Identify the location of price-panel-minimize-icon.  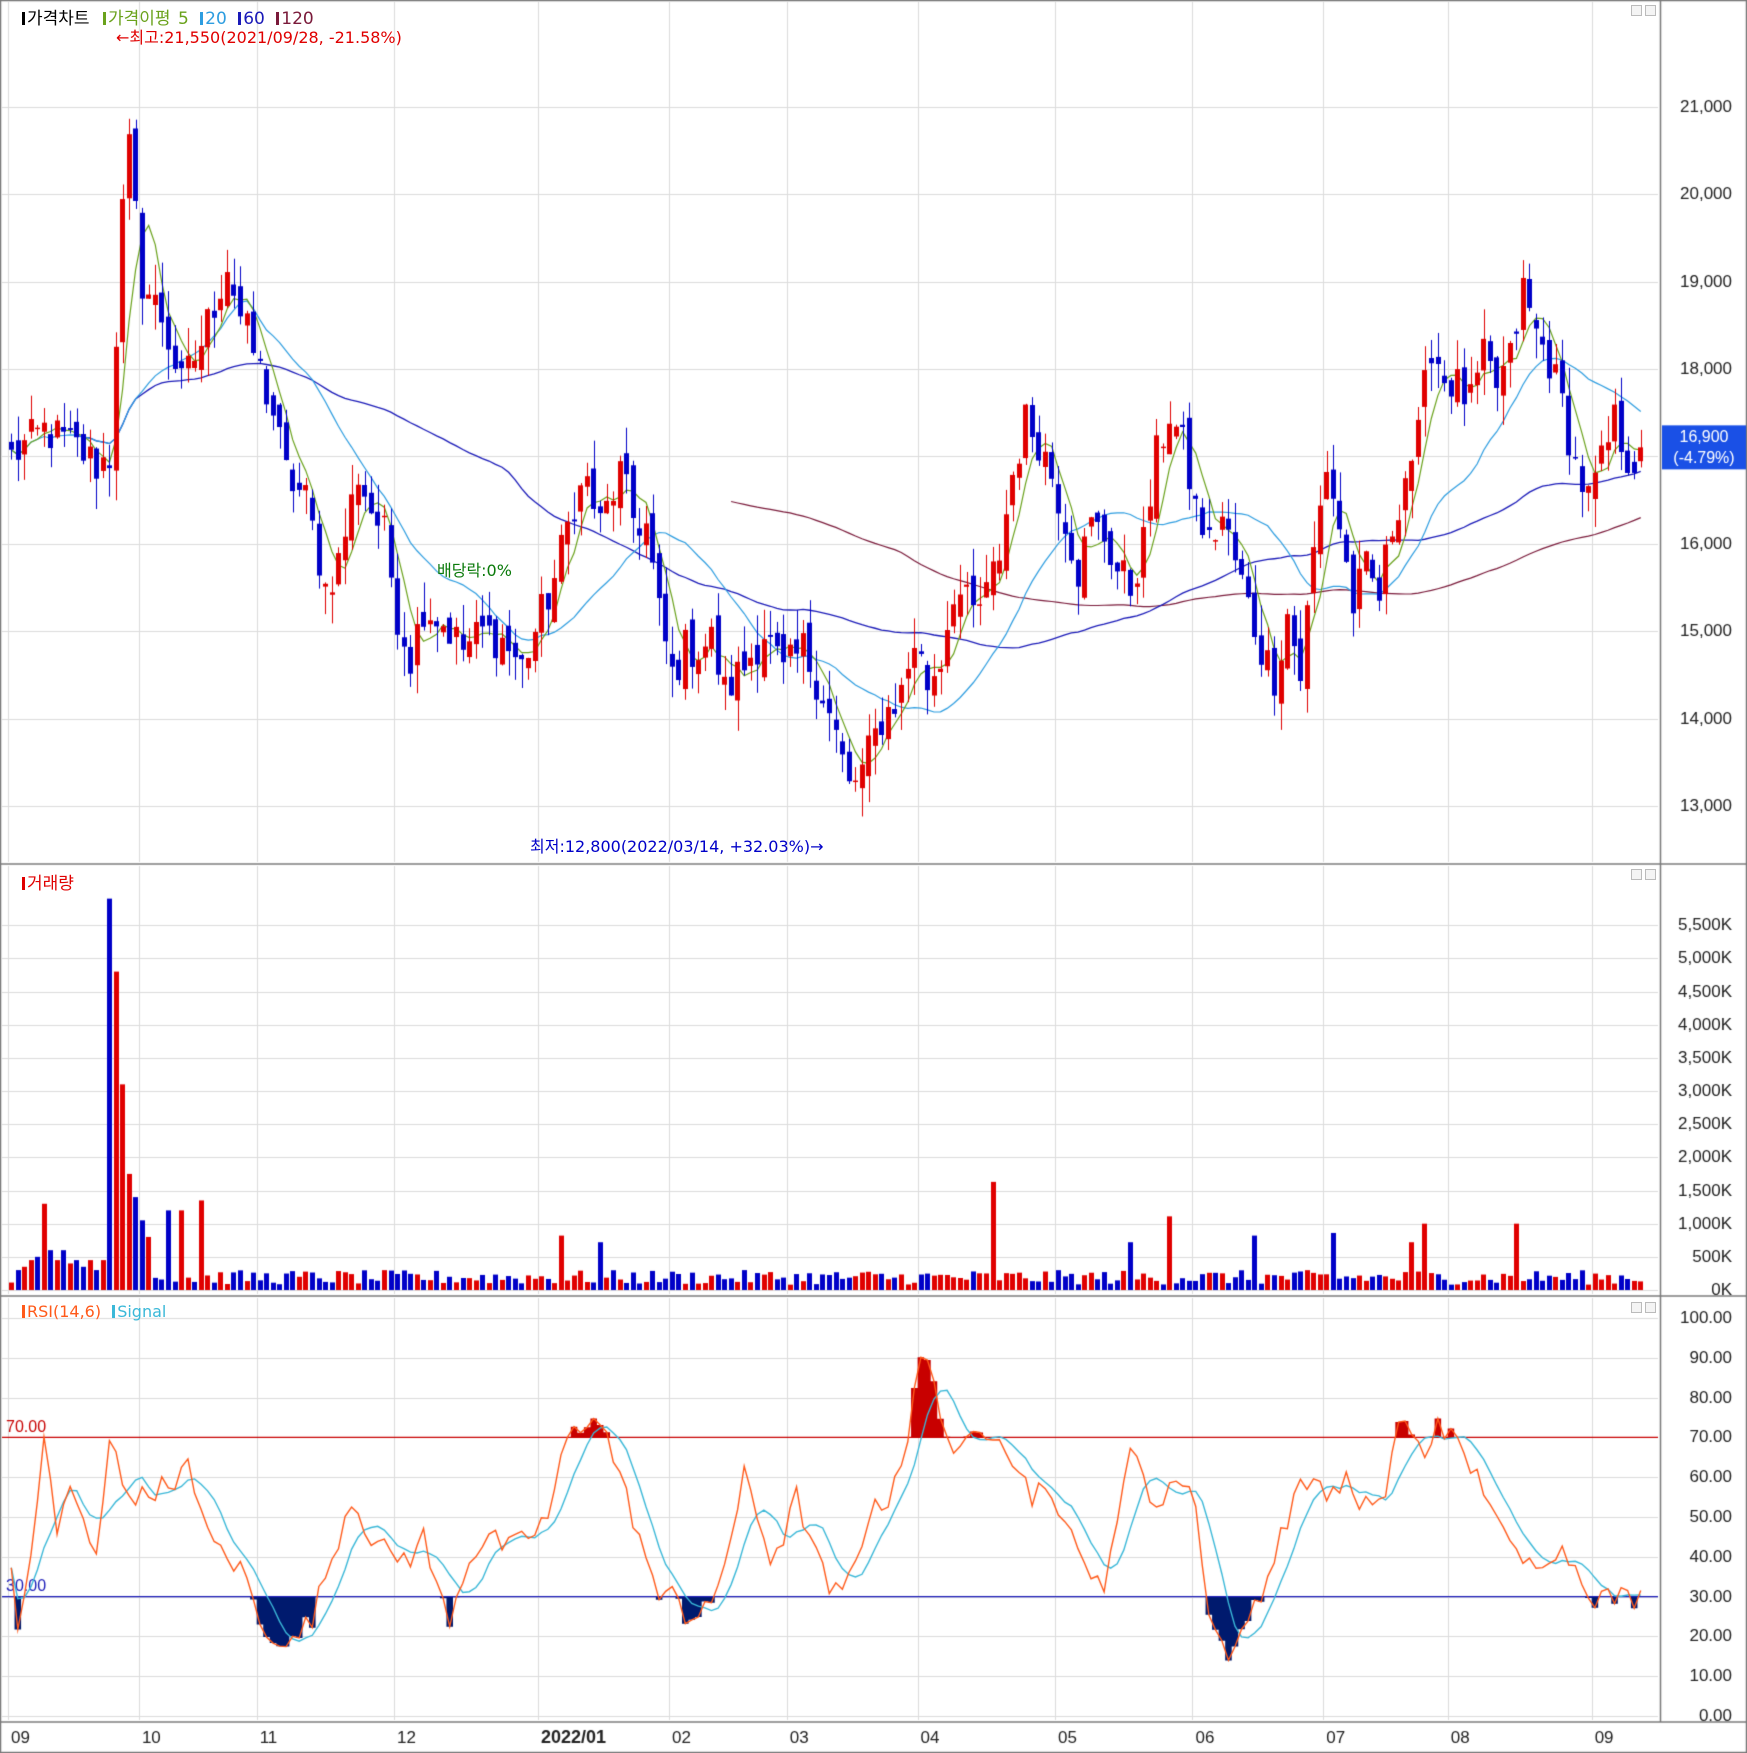
(1636, 10).